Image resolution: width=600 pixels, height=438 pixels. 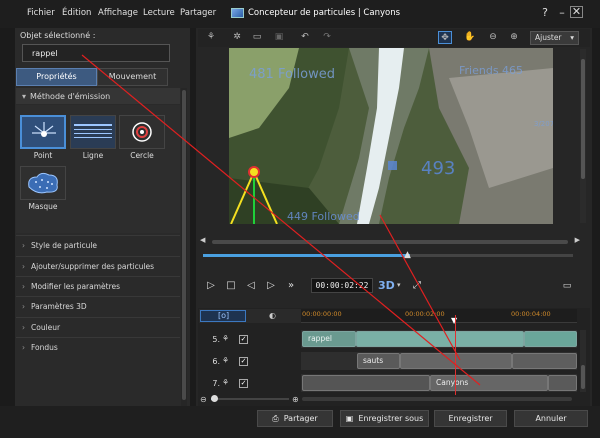 I want to click on cancel-button: Annuler, so click(x=551, y=418).